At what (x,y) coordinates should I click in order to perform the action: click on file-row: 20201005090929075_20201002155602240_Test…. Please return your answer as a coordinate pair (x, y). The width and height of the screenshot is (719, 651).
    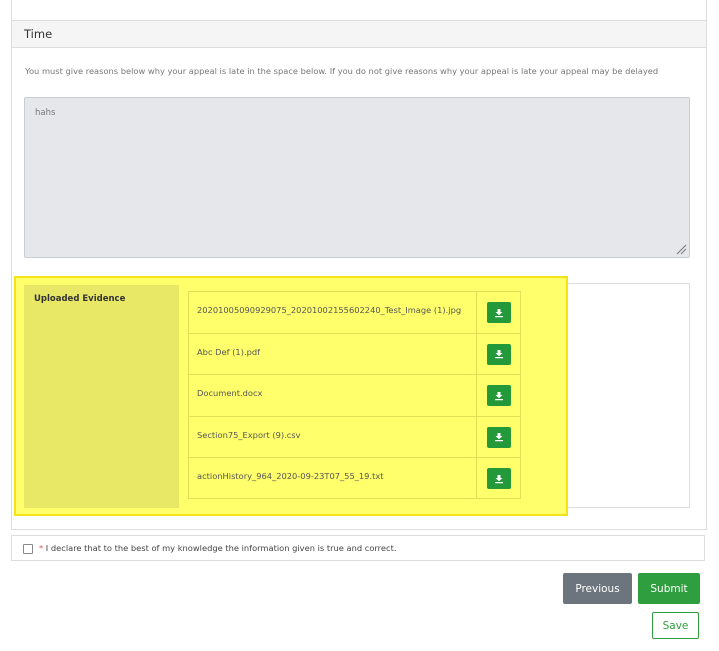
    Looking at the image, I should click on (354, 312).